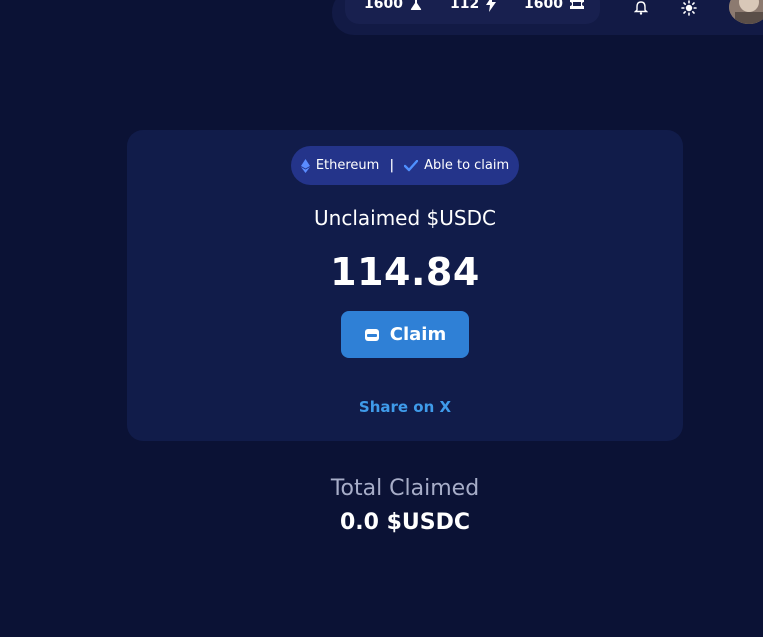 This screenshot has height=637, width=763. I want to click on stat-energy: 112, so click(473, 6).